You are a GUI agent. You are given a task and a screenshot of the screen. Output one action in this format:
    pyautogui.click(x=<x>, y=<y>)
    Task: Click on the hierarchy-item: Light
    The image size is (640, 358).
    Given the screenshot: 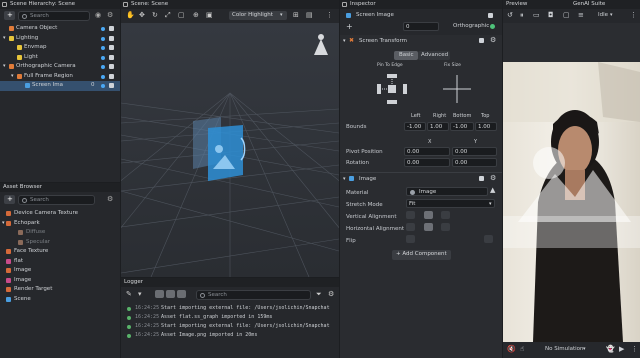 What is the action you would take?
    pyautogui.click(x=60, y=58)
    